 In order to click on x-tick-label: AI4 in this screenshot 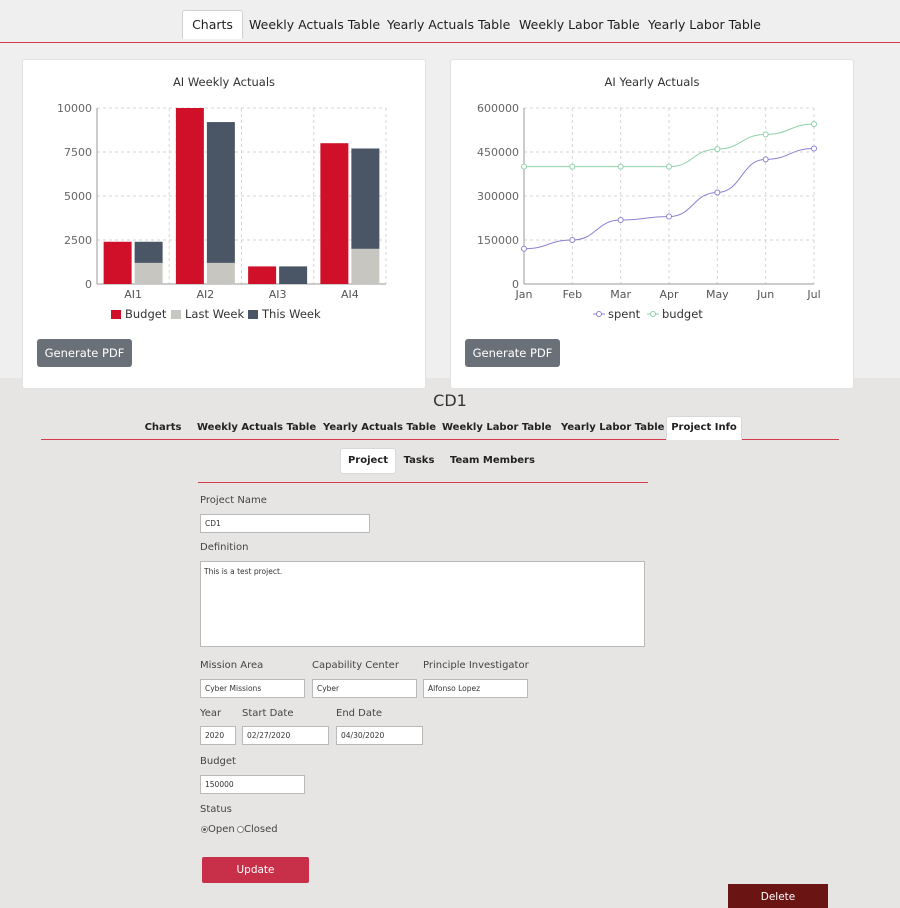, I will do `click(350, 294)`.